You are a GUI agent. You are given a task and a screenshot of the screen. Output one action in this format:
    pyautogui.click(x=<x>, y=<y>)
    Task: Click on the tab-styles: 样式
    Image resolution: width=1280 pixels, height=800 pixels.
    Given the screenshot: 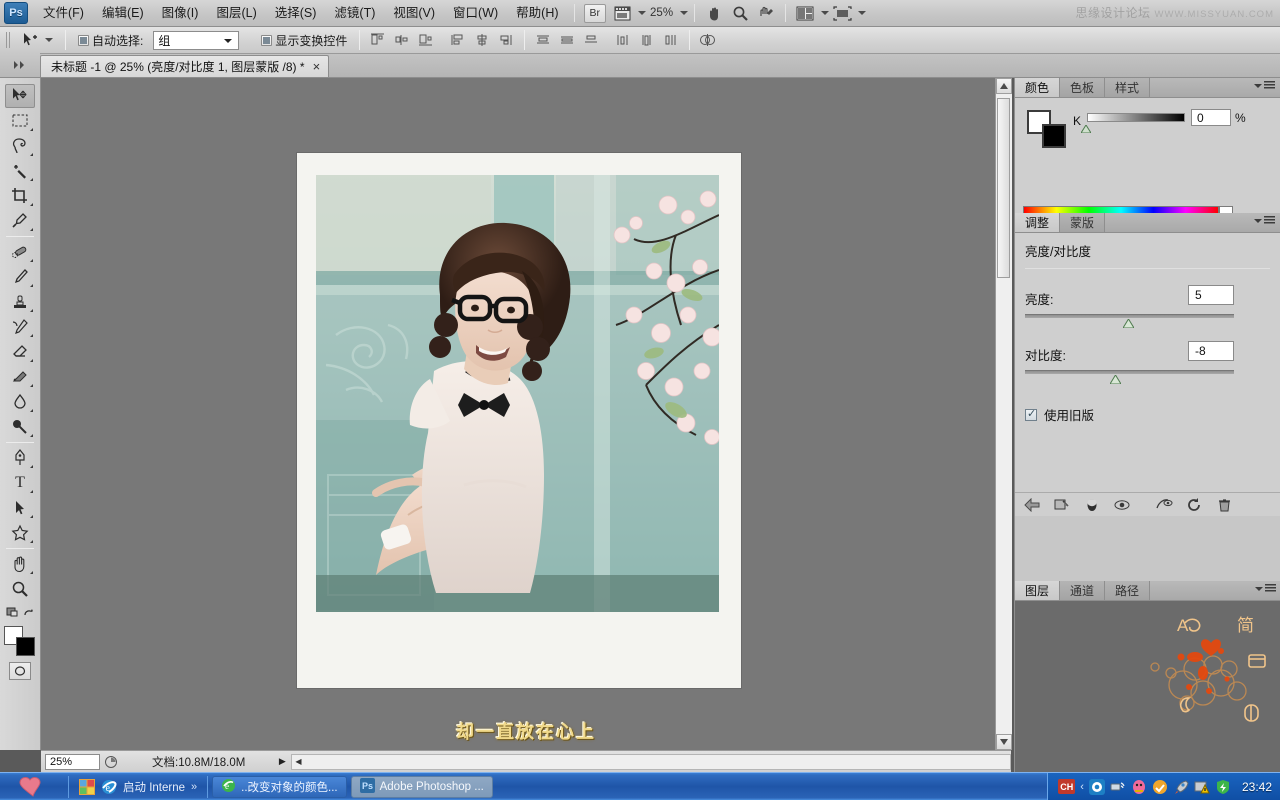 What is the action you would take?
    pyautogui.click(x=1128, y=87)
    